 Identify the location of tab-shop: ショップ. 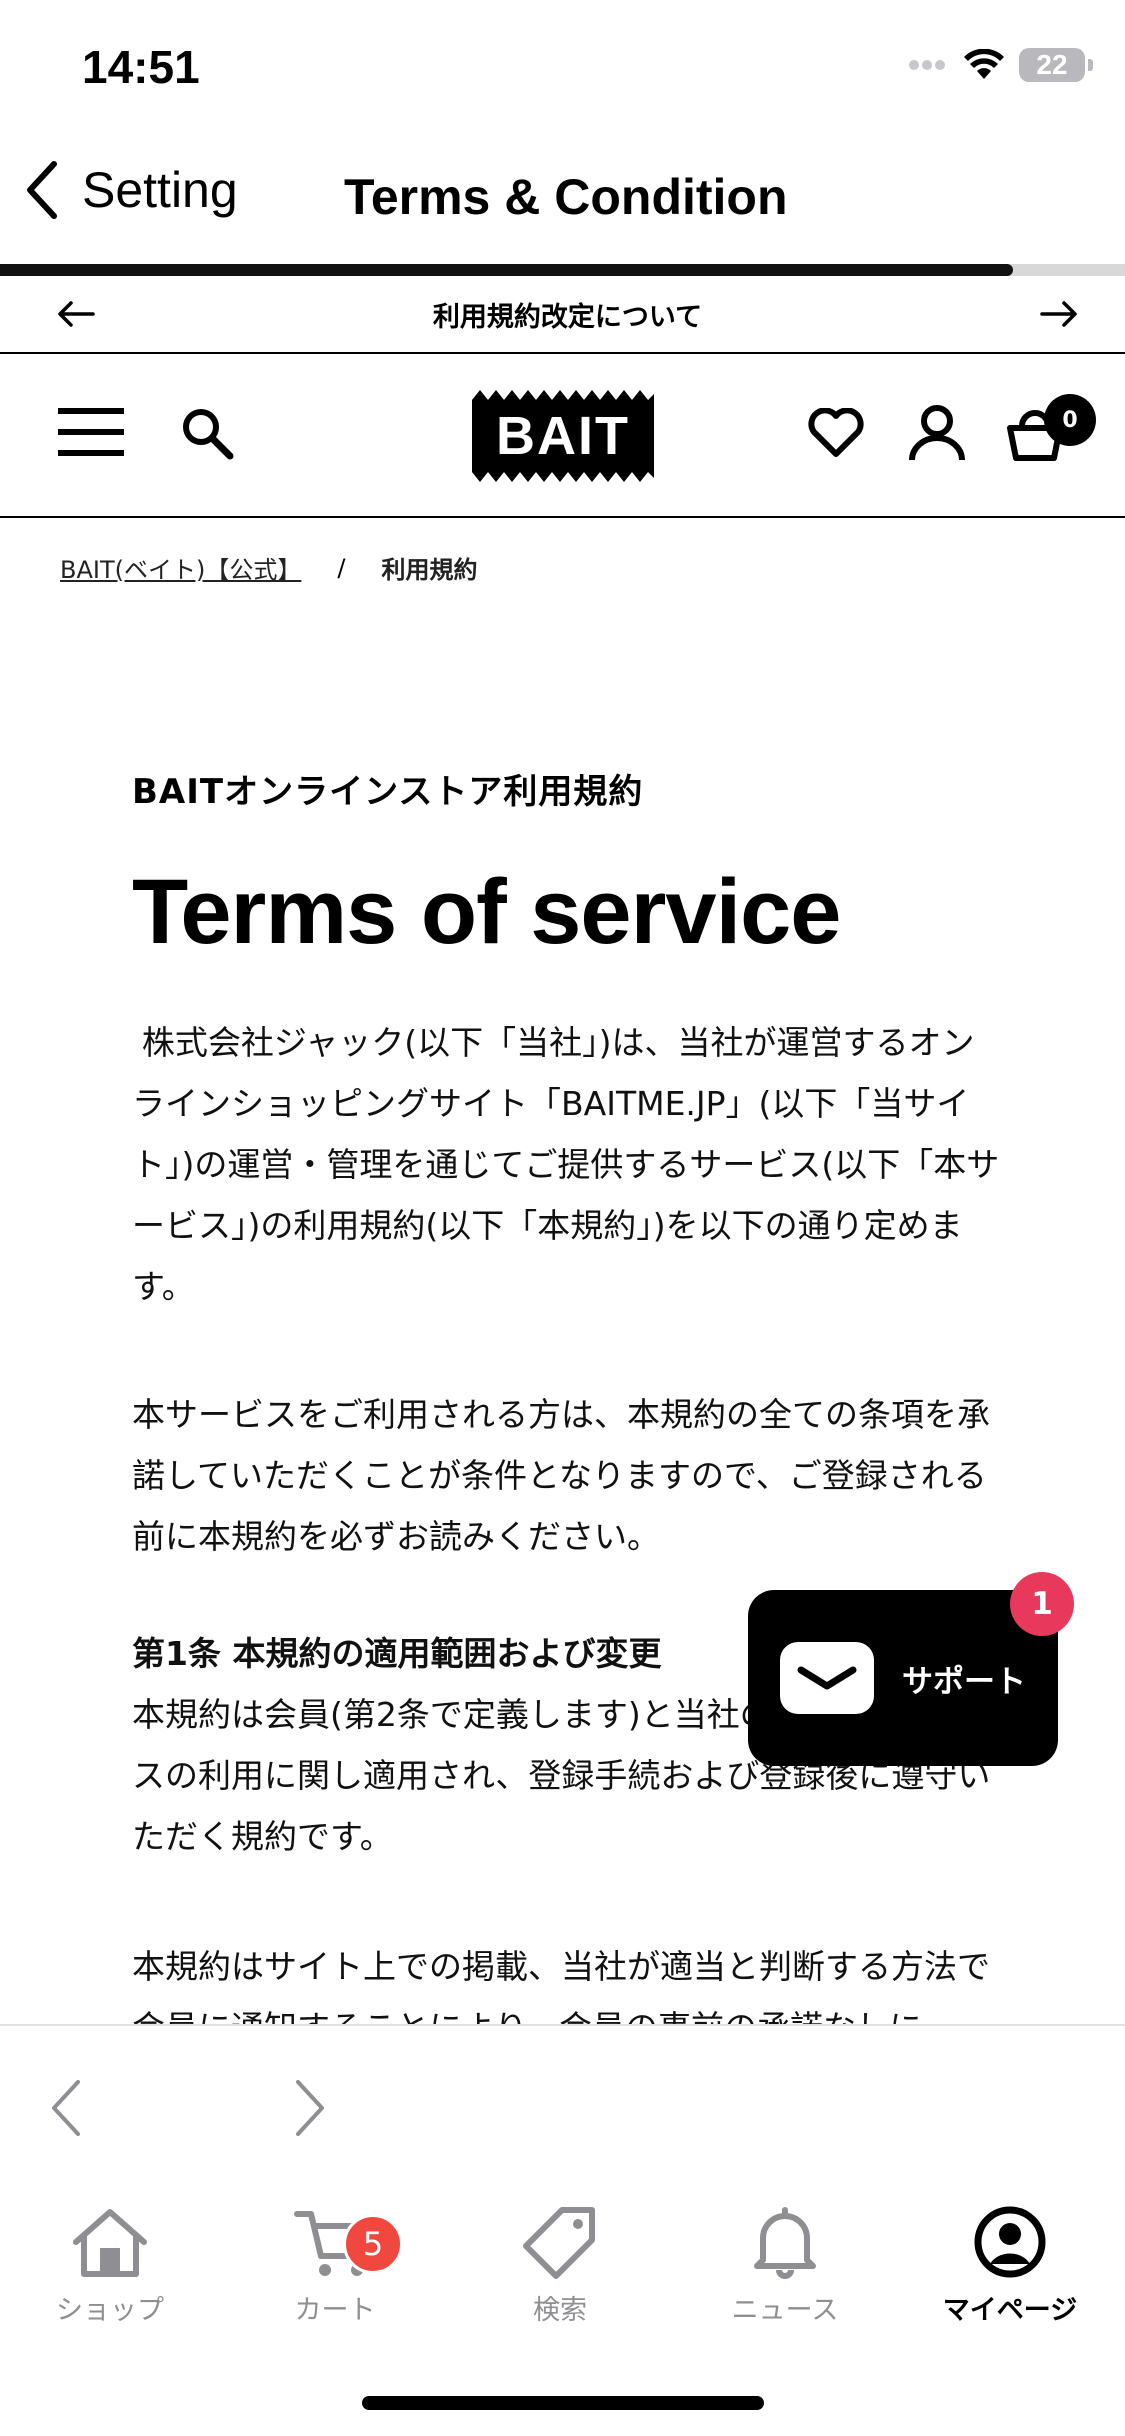
(110, 2265).